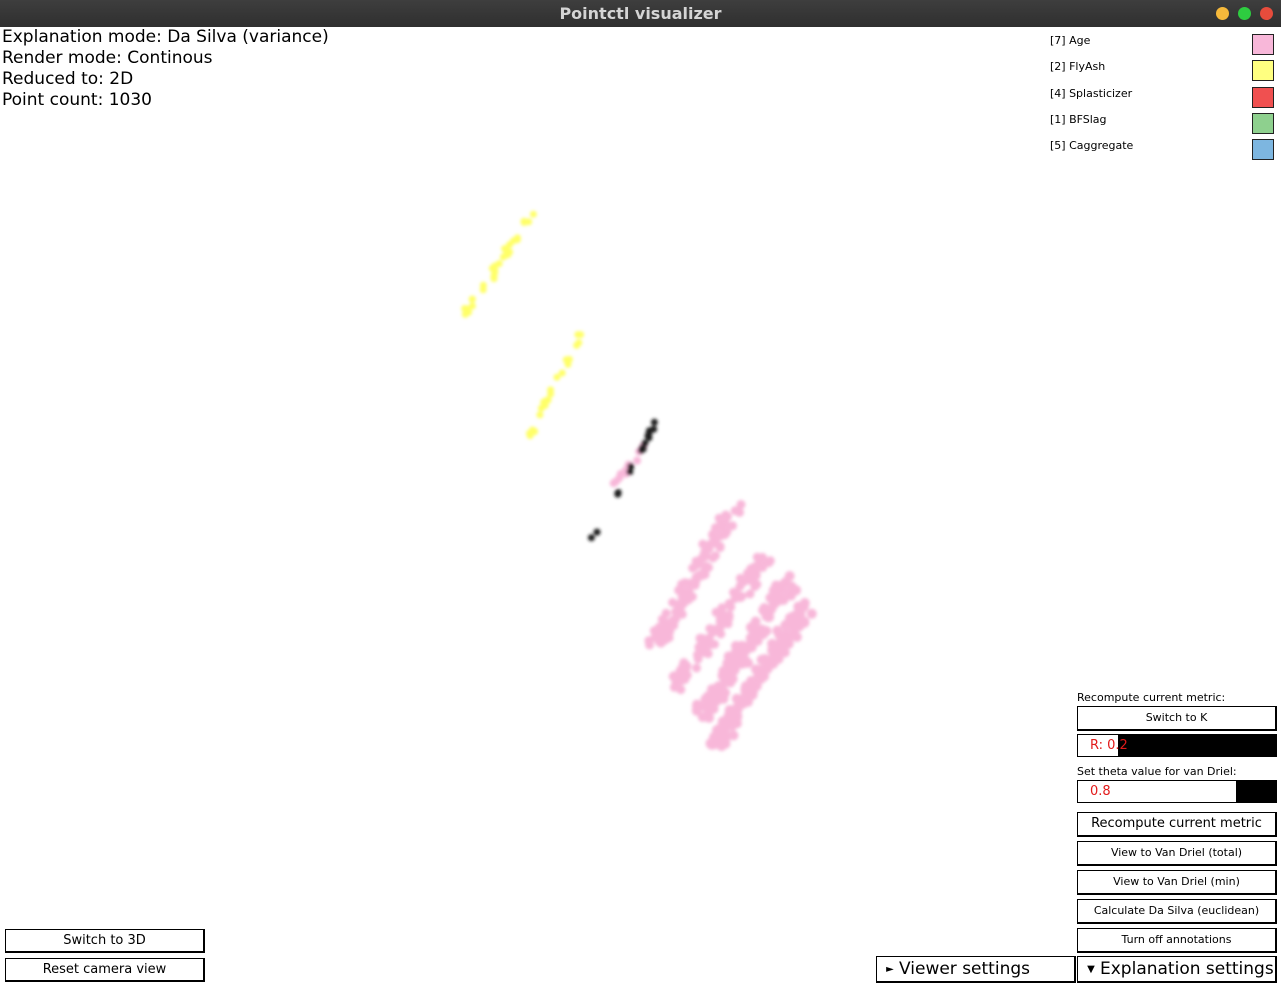  What do you see at coordinates (1177, 882) in the screenshot?
I see `view-van-driel-min-button: View to Van Driel (min)` at bounding box center [1177, 882].